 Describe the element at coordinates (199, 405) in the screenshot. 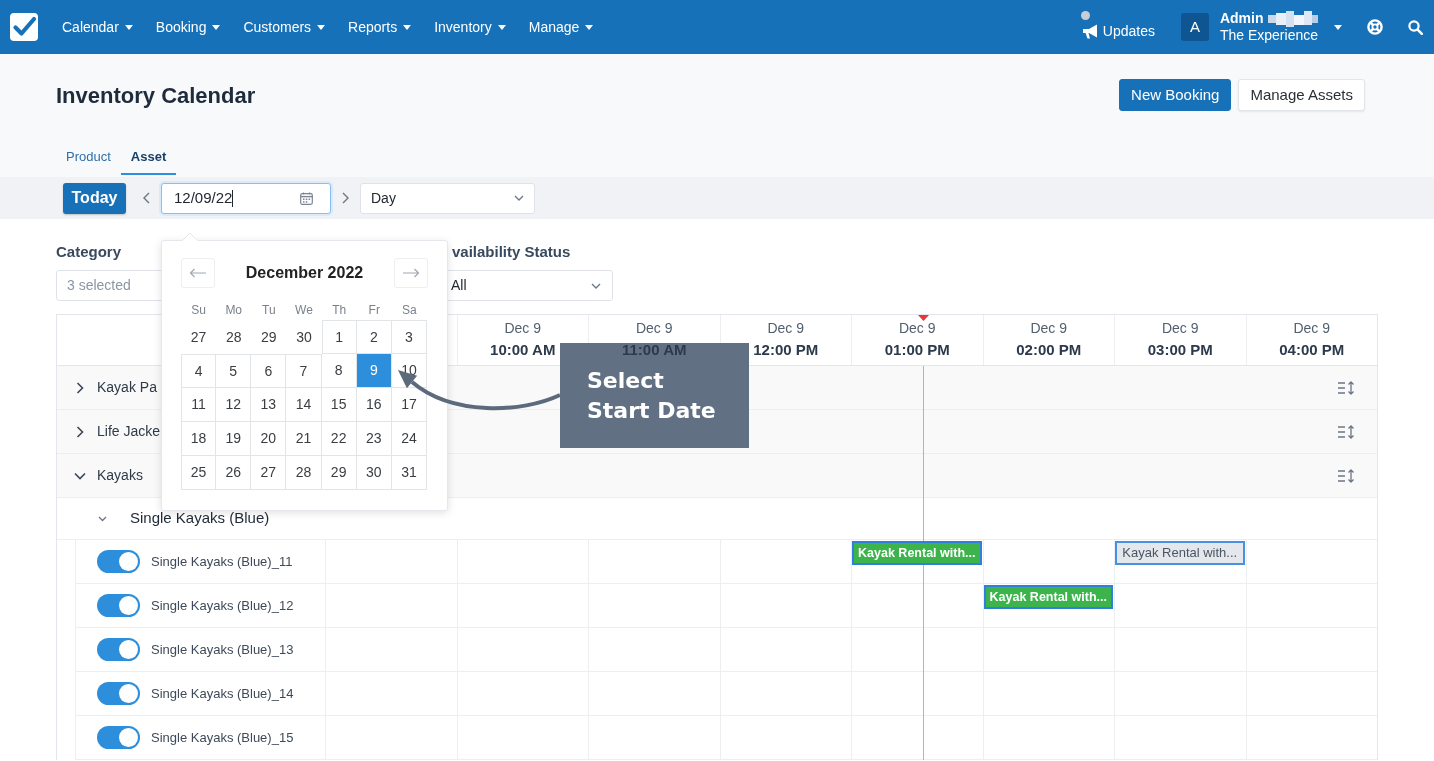

I see `calendar-day: 11` at that location.